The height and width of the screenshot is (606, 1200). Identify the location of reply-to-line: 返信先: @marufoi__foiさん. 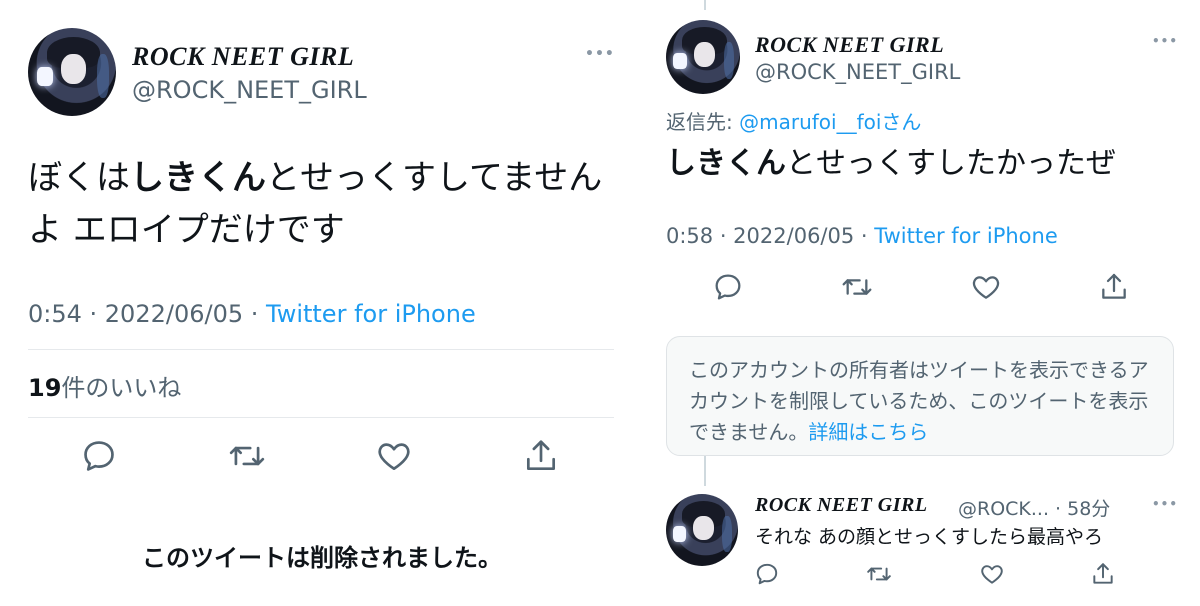
(793, 120).